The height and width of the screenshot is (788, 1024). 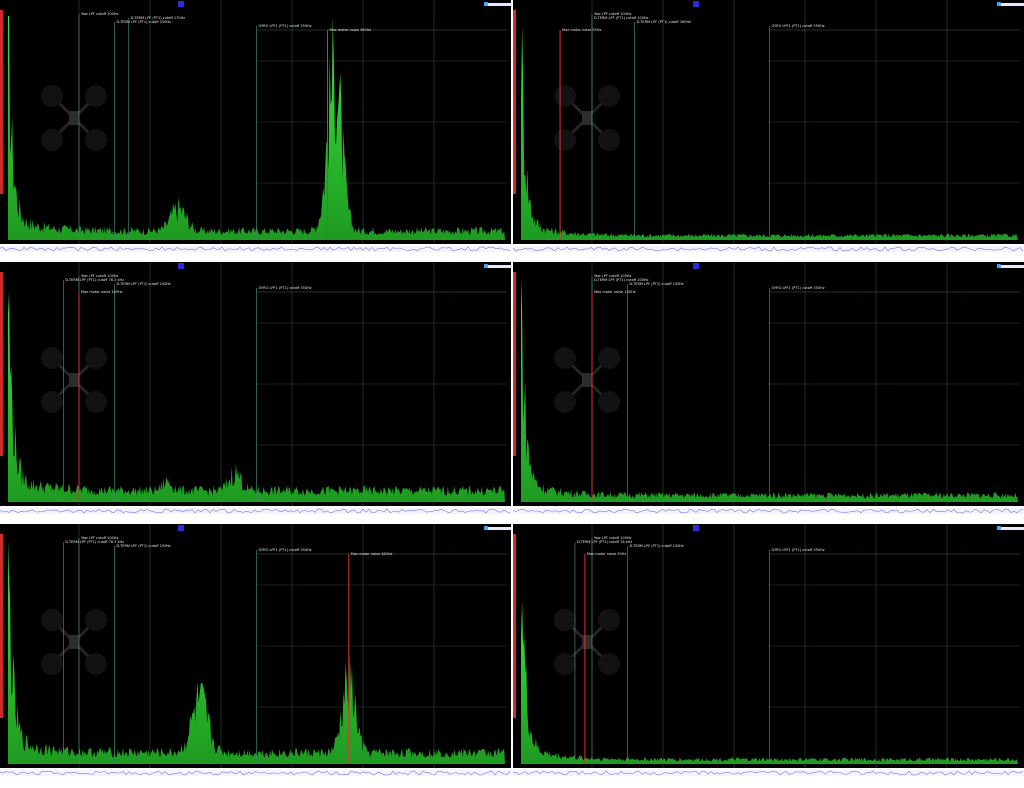 I want to click on cutoff-annotation: Max motor noise 450Hz, so click(x=350, y=30).